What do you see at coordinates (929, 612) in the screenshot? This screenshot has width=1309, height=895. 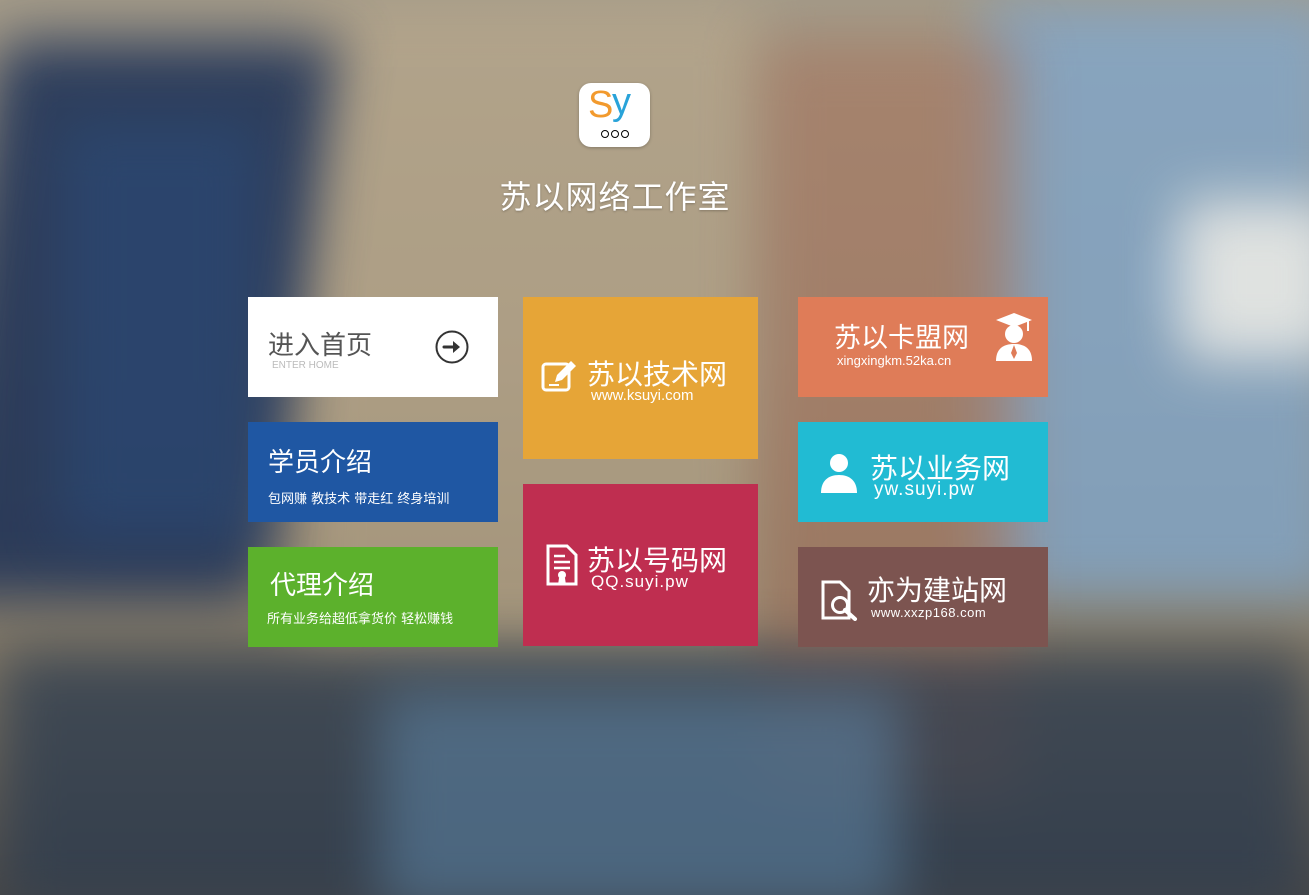 I see `site-builder-url: www.xxzp168.com` at bounding box center [929, 612].